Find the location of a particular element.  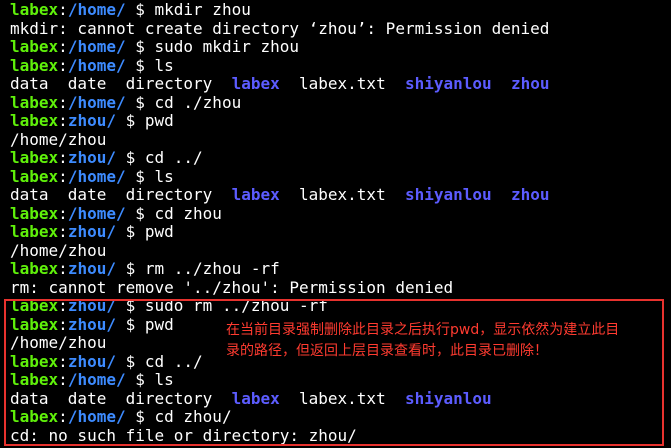

output-text: $ mkdir zhou is located at coordinates (188, 9).